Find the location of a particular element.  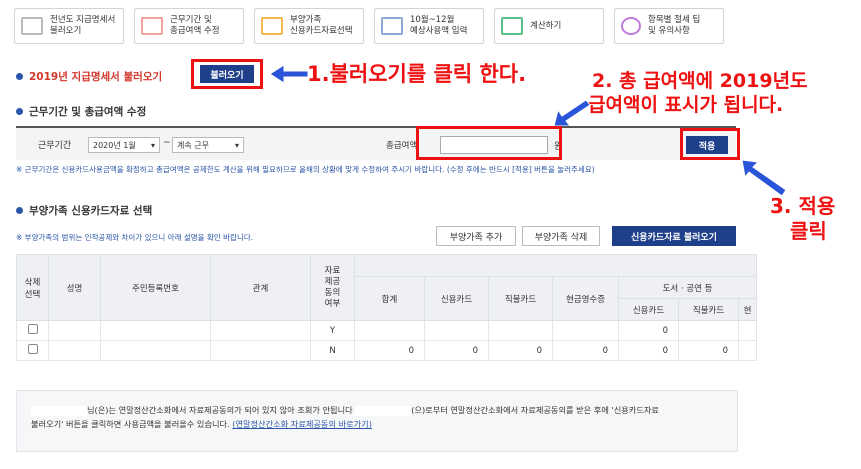

arrow-left-icon is located at coordinates (289, 74).